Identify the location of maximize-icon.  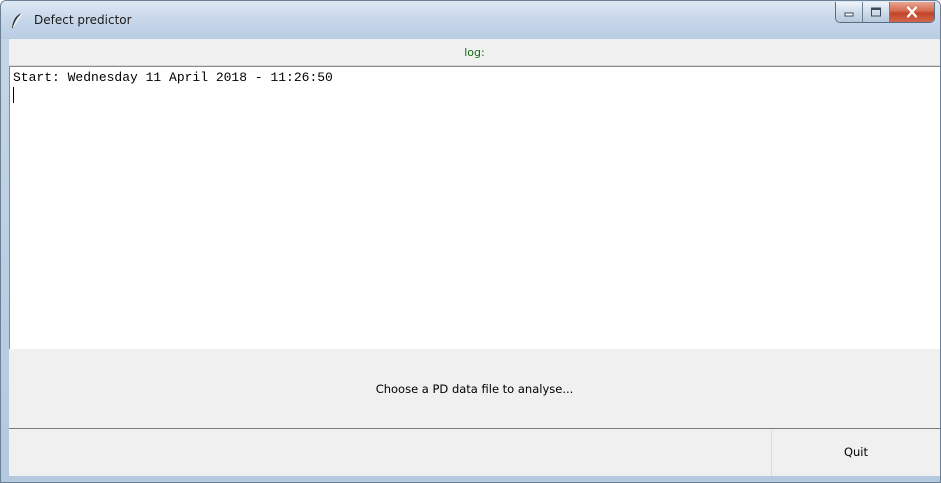
(876, 12).